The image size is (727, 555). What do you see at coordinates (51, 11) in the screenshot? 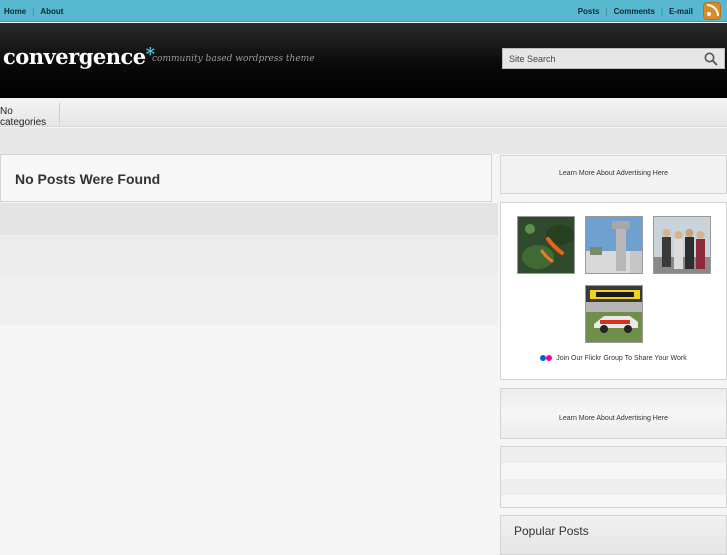
I see `nav-link-about: About` at bounding box center [51, 11].